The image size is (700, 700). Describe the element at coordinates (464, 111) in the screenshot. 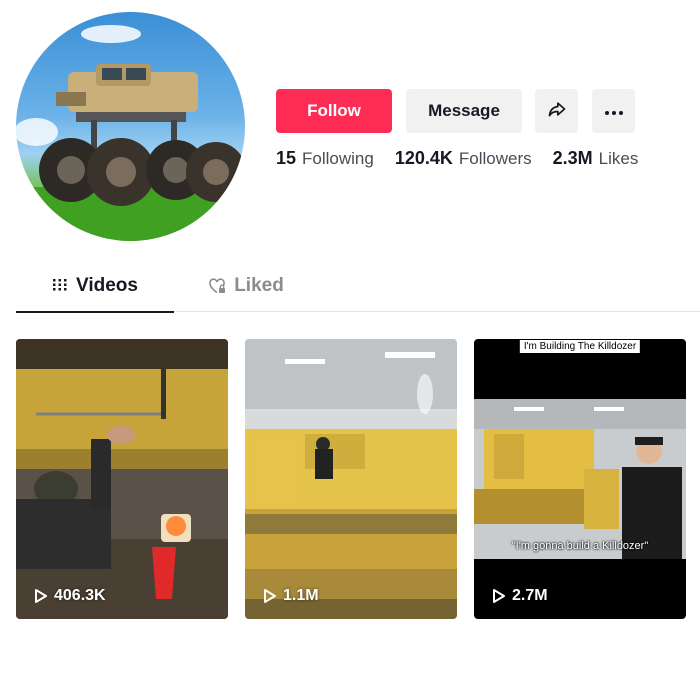

I see `message-button: Message` at that location.